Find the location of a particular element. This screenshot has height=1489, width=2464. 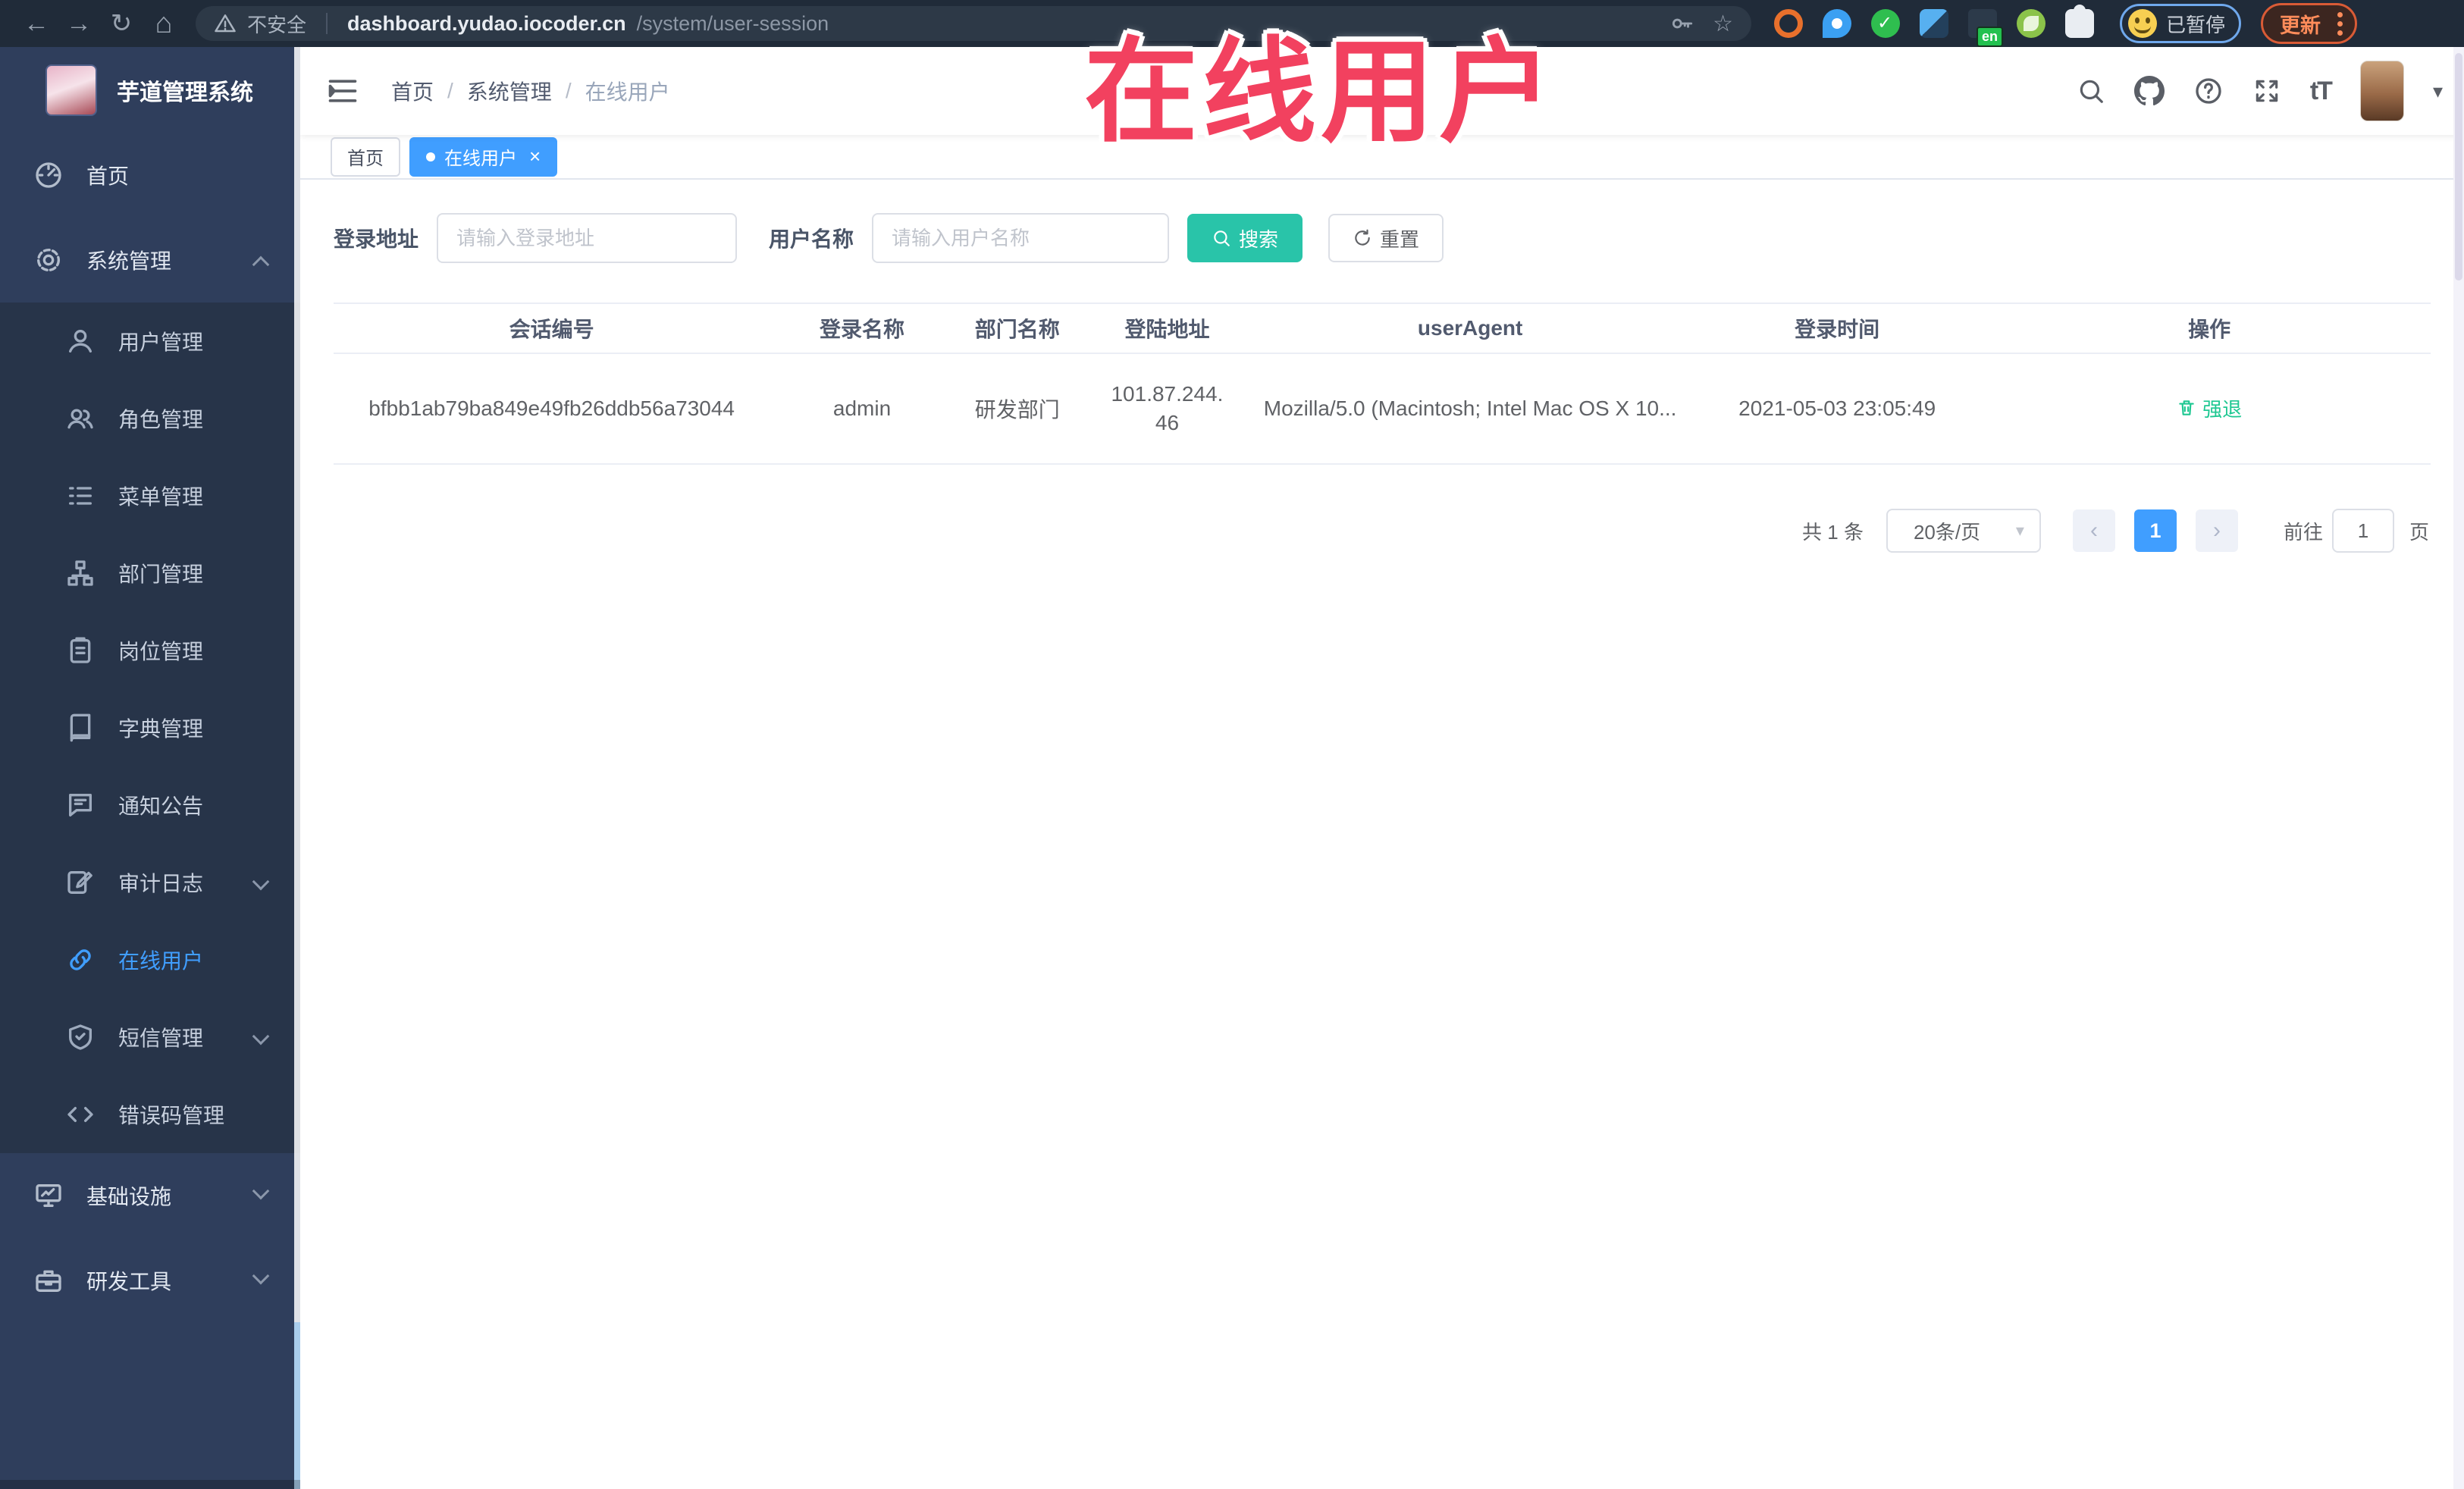

window-scrollbar is located at coordinates (2458, 768).